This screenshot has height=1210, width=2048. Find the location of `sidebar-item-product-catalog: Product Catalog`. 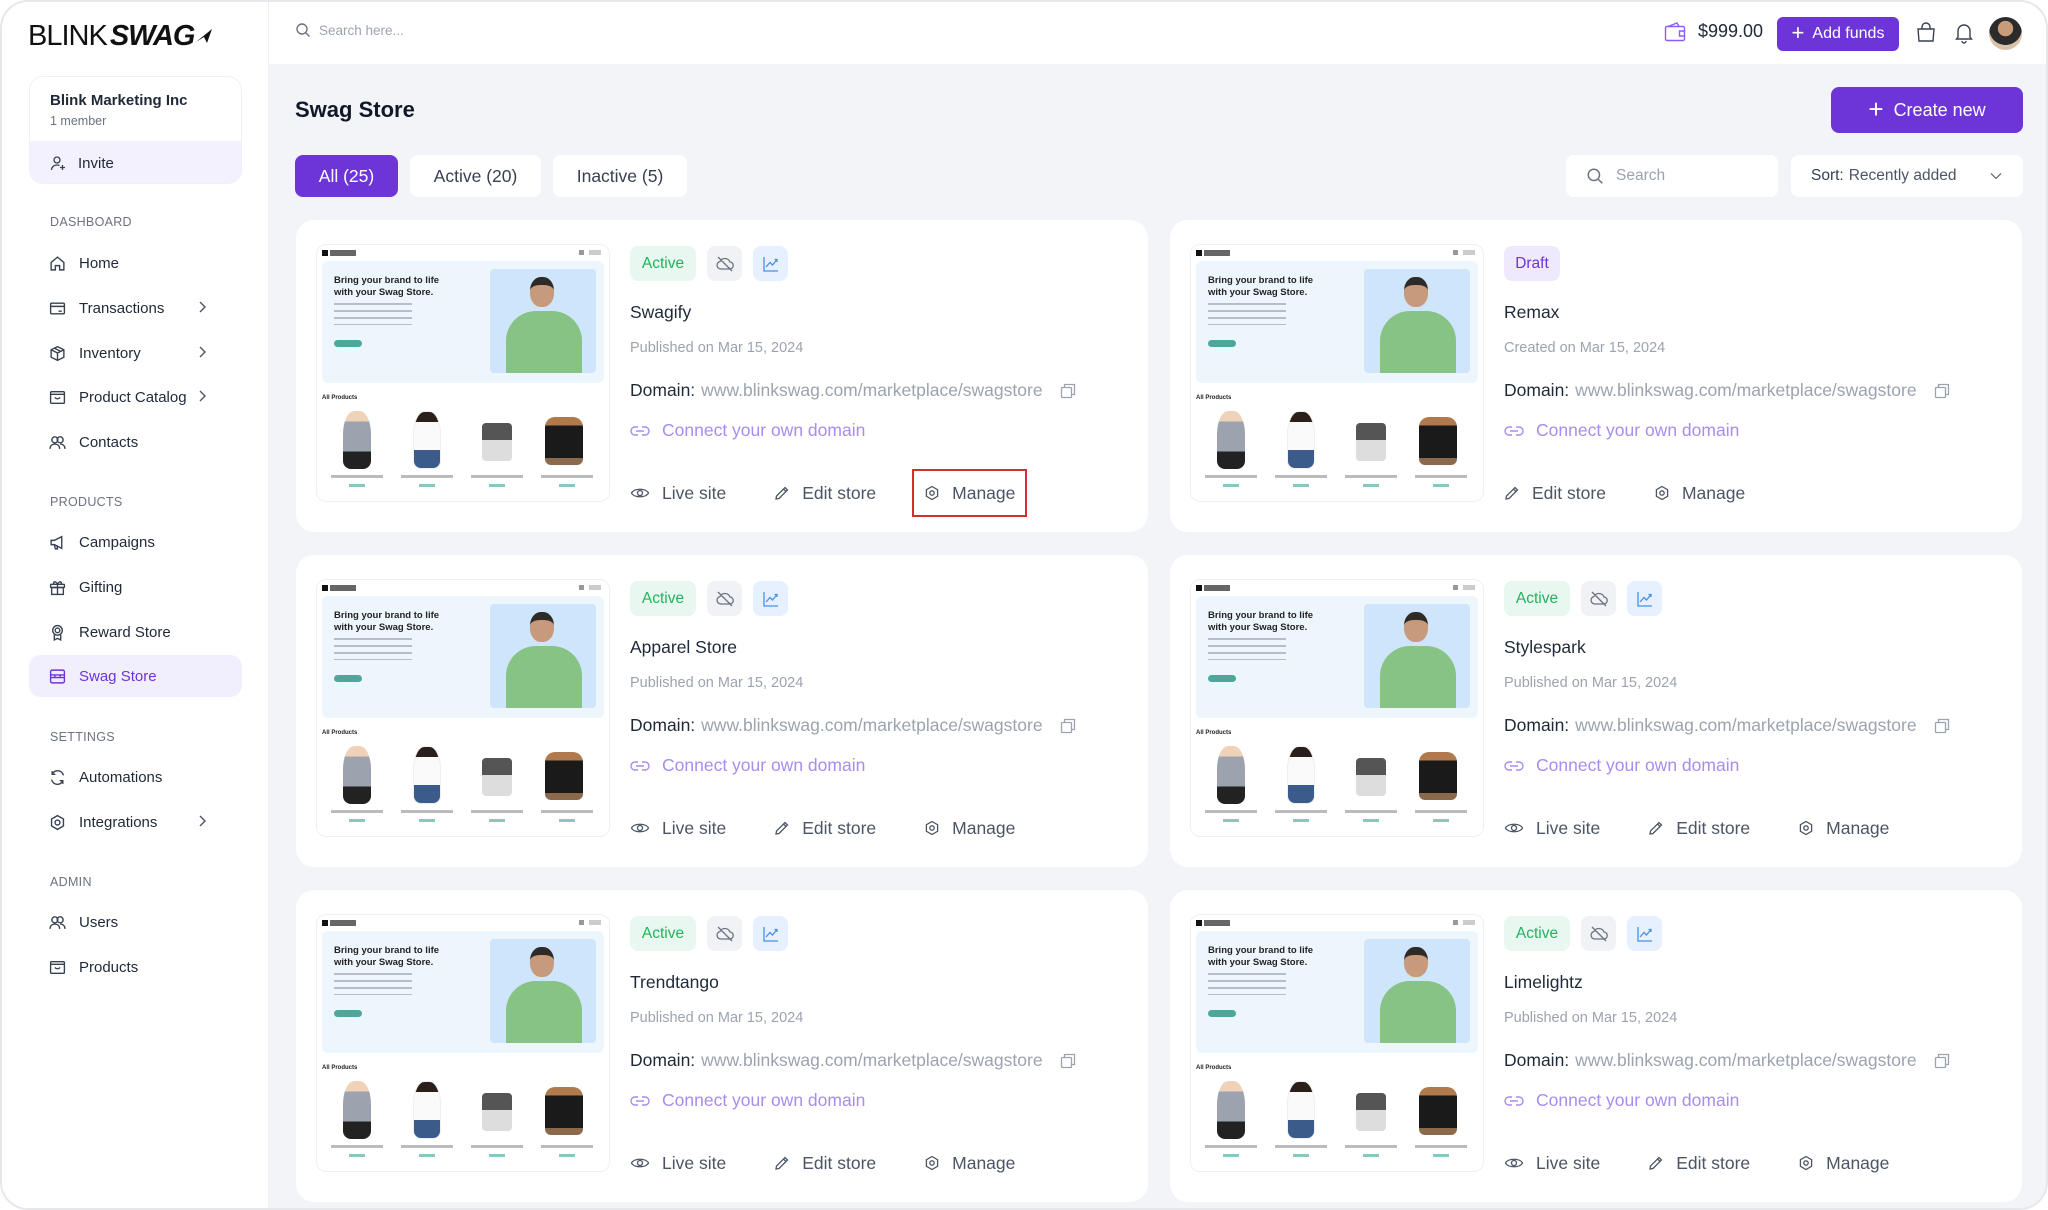

sidebar-item-product-catalog: Product Catalog is located at coordinates (135, 397).